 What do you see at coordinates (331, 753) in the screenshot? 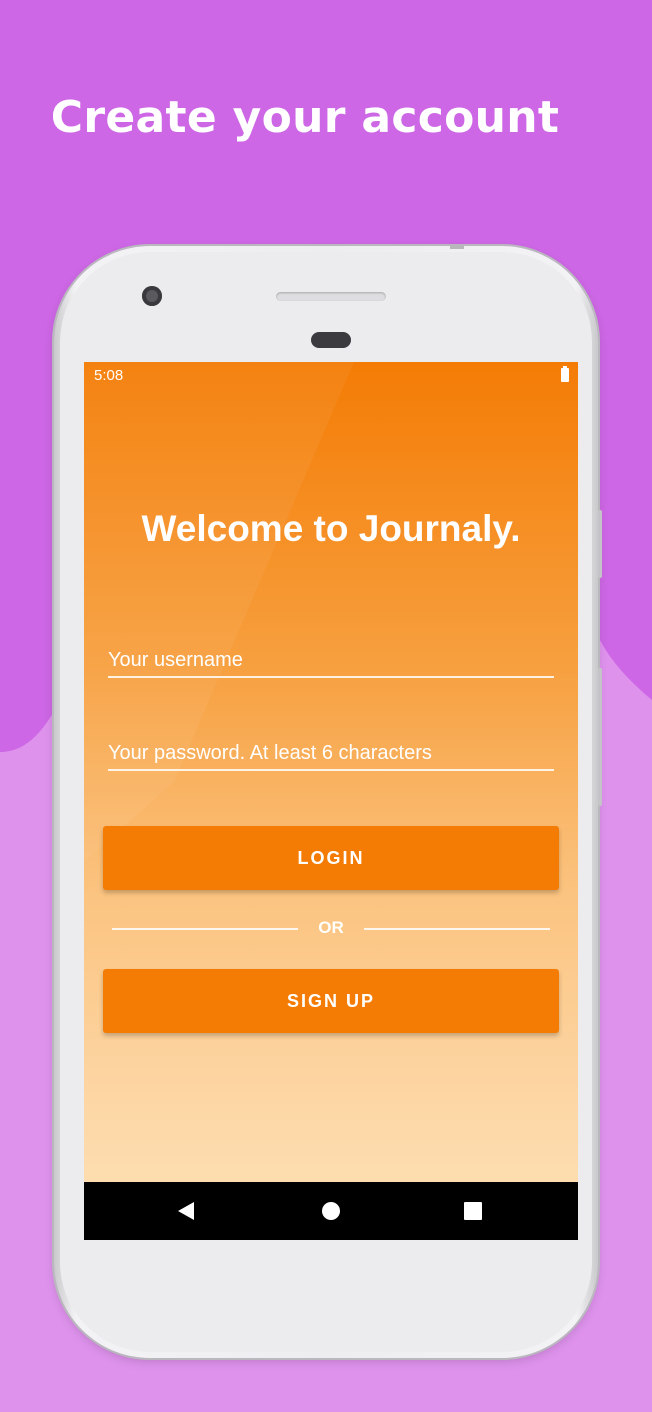
I see `password-input` at bounding box center [331, 753].